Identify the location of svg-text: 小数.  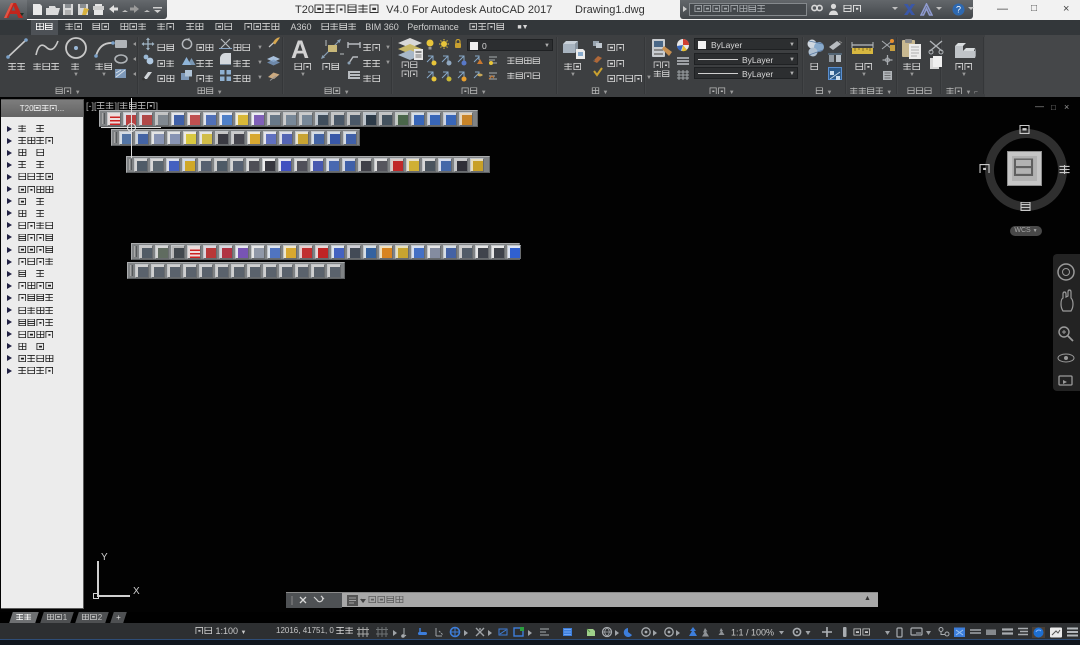
(862, 633).